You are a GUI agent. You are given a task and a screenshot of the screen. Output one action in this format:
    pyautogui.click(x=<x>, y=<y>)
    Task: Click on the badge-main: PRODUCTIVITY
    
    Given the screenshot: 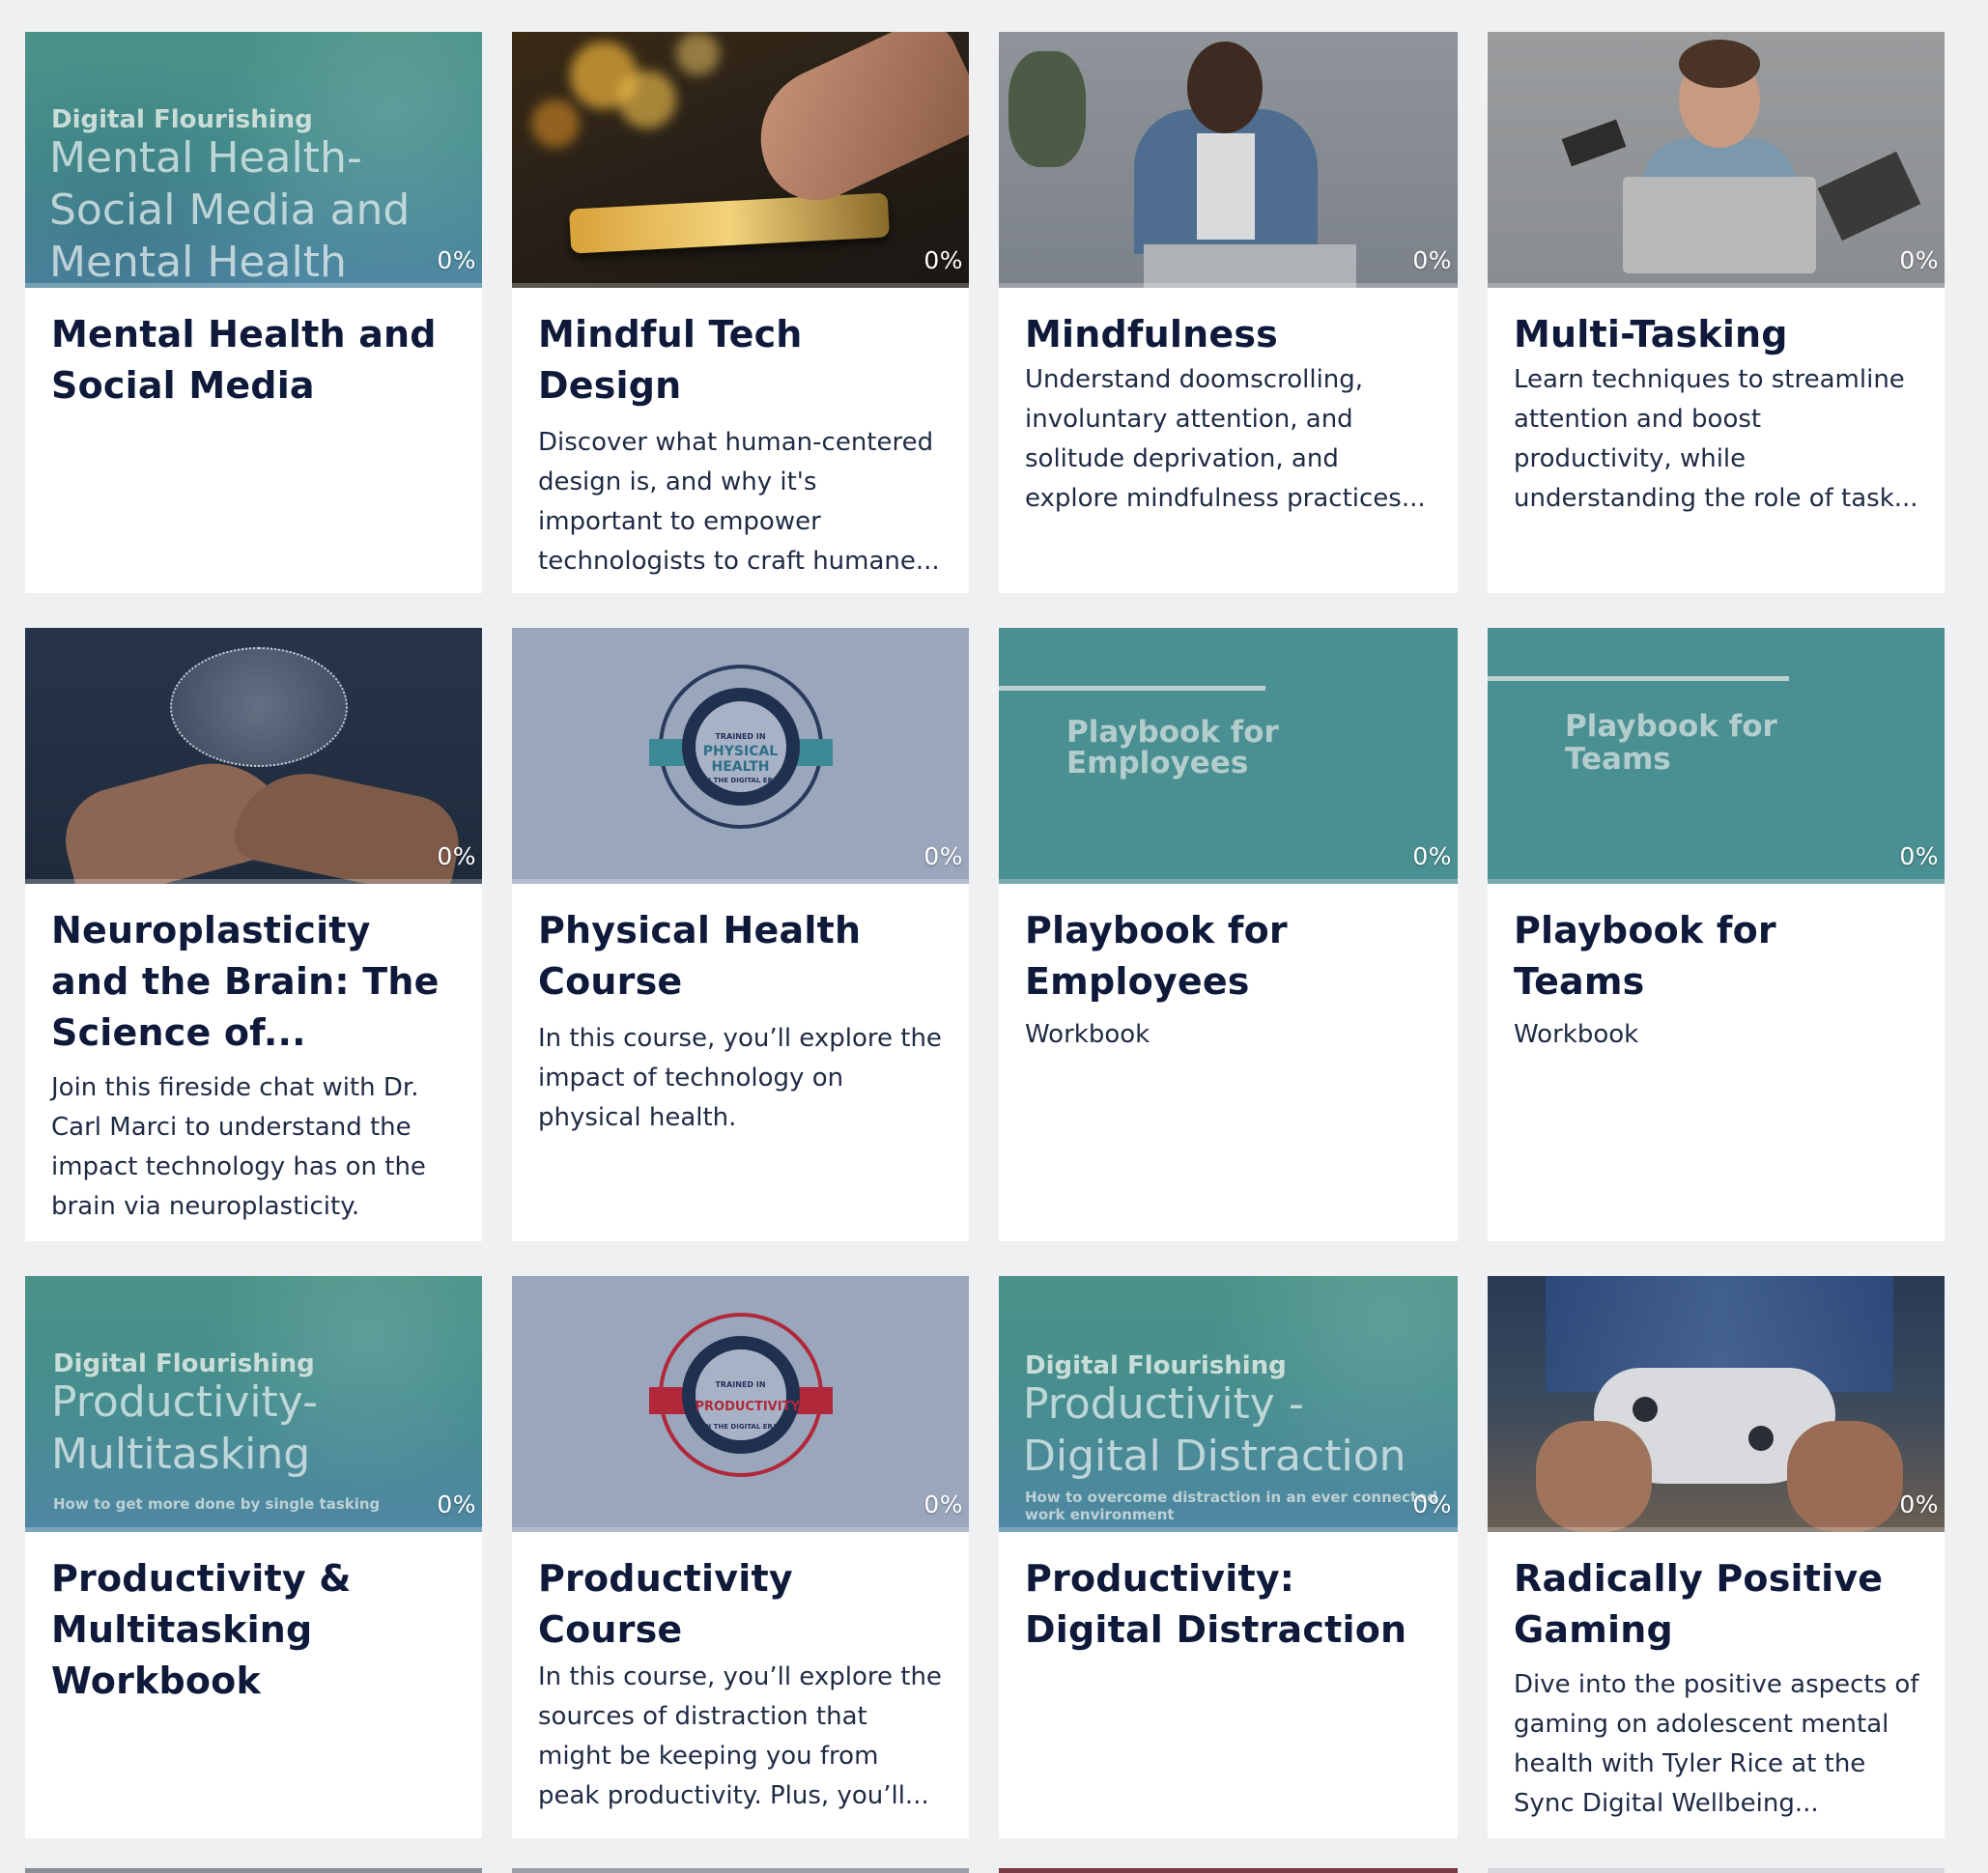 What is the action you would take?
    pyautogui.click(x=747, y=1406)
    